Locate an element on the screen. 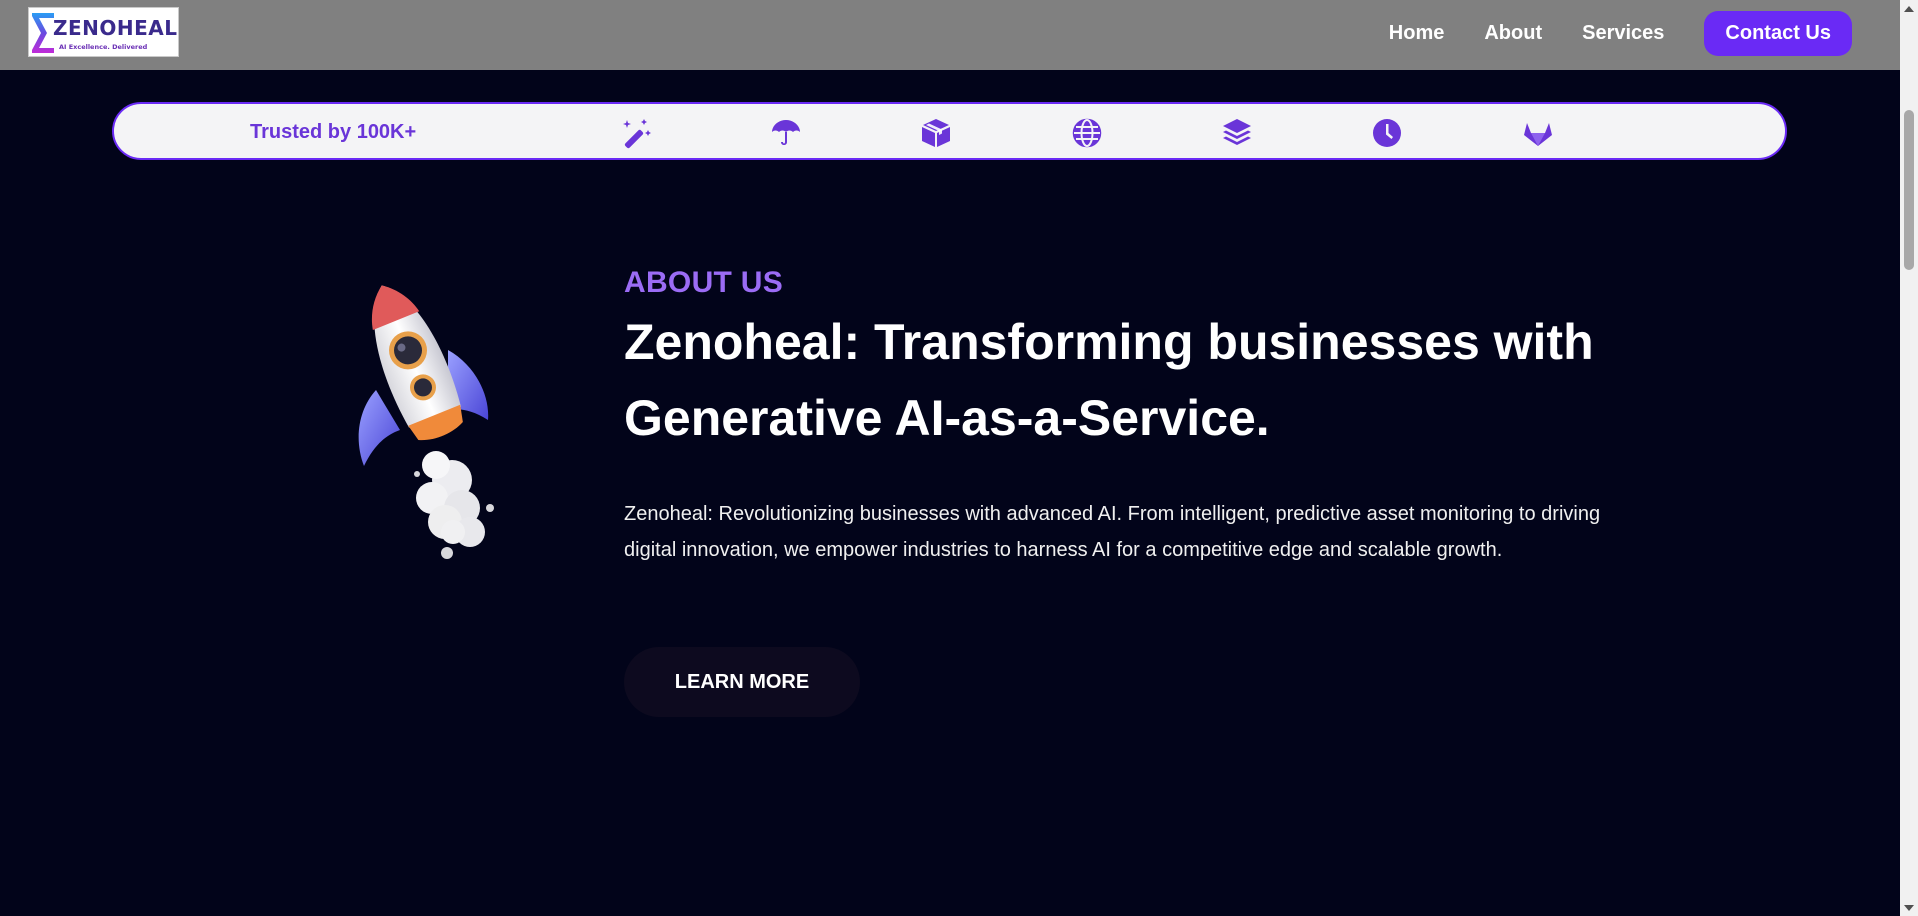 The width and height of the screenshot is (1918, 916). scroll-thumb is located at coordinates (1909, 190).